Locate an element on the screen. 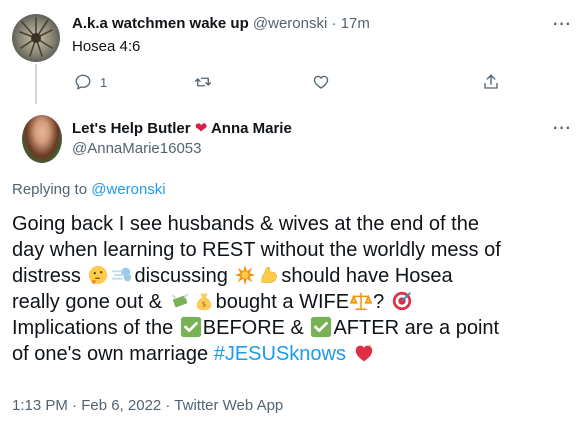 Image resolution: width=584 pixels, height=422 pixels. parent-display-name: A.k.a watchmen wake up is located at coordinates (160, 23).